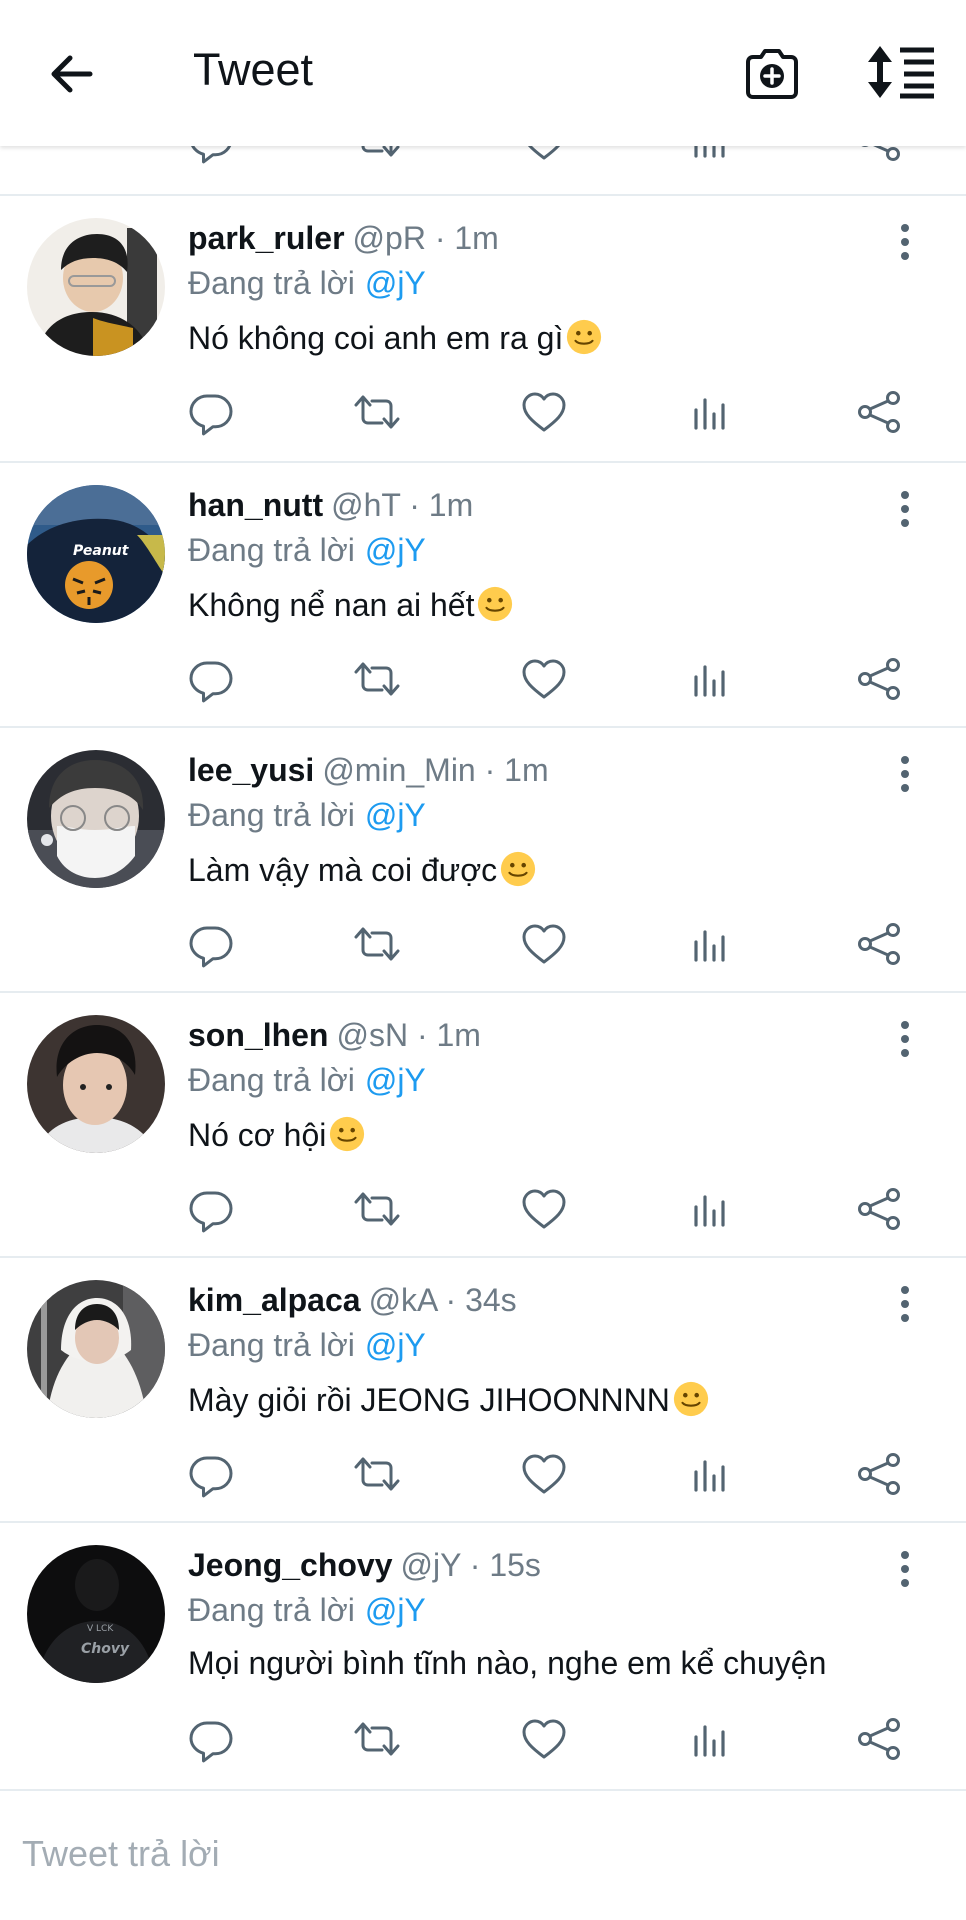 This screenshot has width=966, height=1920. Describe the element at coordinates (330, 505) in the screenshot. I see `tweet-author: han_nutt @hT · 1m` at that location.